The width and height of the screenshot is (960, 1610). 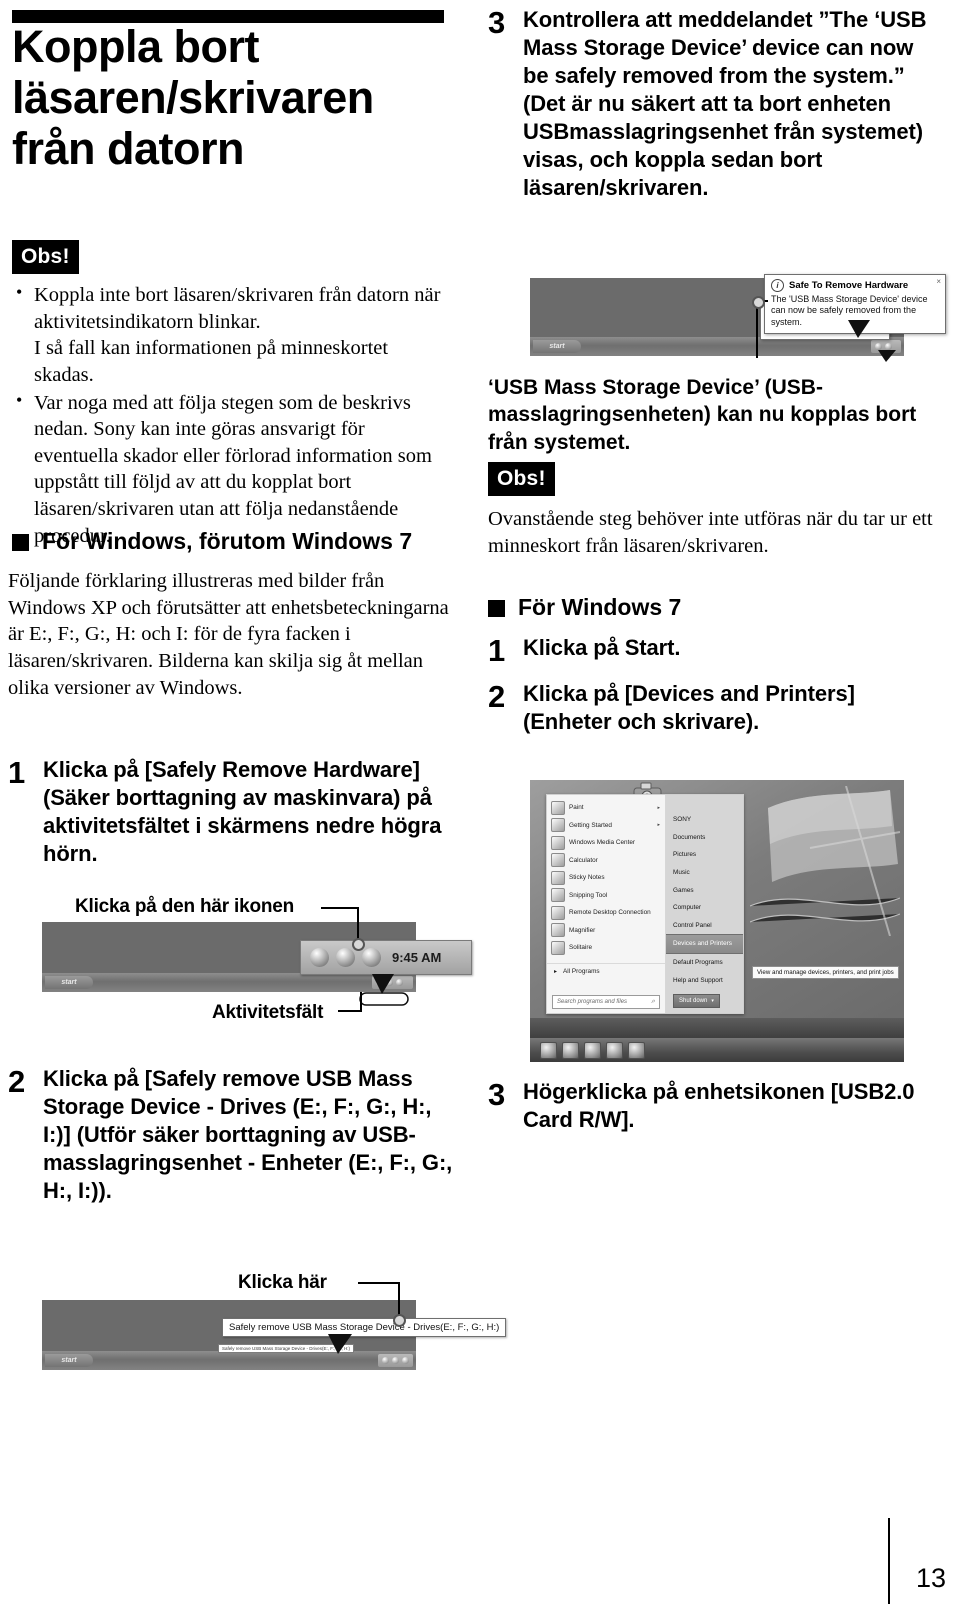 I want to click on step-number: 1, so click(x=17, y=772).